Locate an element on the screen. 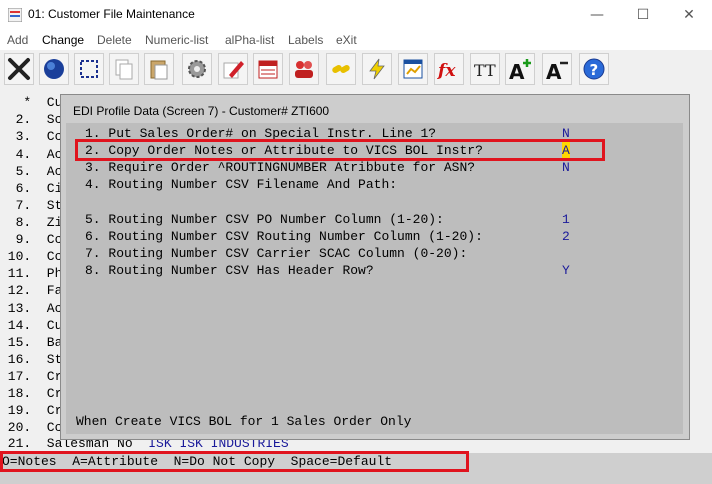 This screenshot has width=712, height=484. function-icon: fx is located at coordinates (446, 71).